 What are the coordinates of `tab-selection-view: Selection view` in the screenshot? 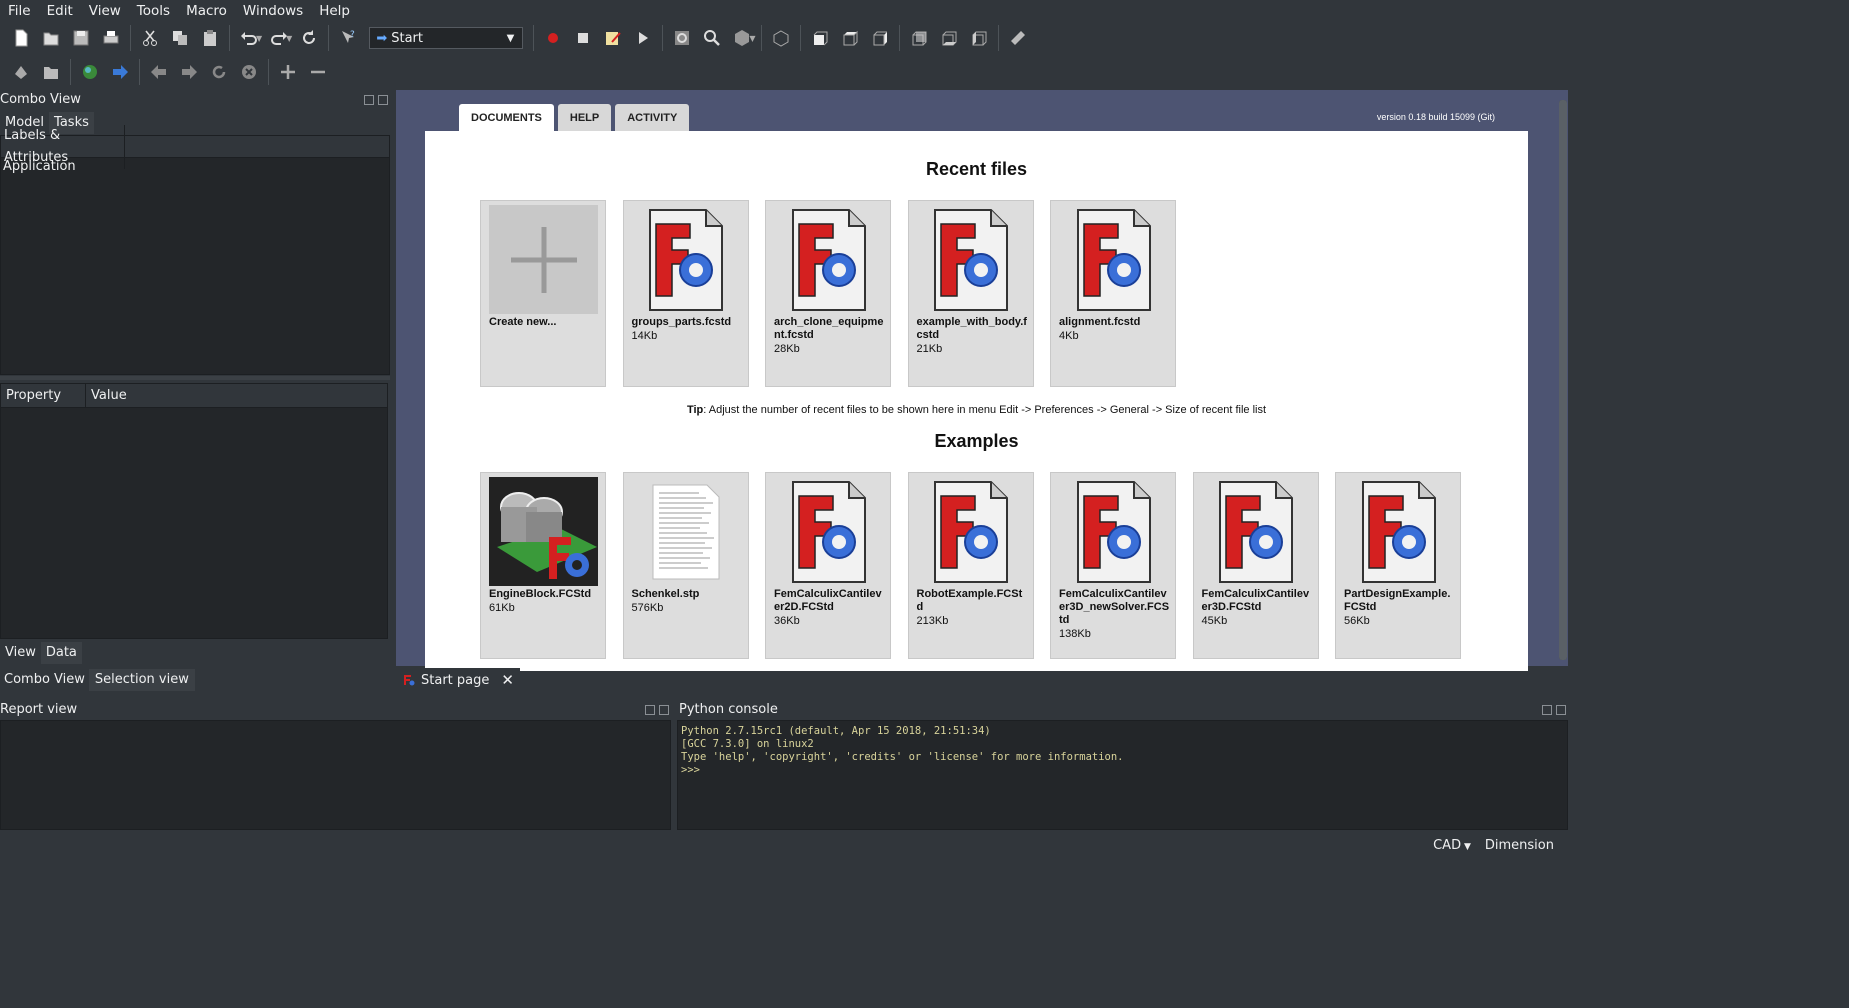 It's located at (141, 680).